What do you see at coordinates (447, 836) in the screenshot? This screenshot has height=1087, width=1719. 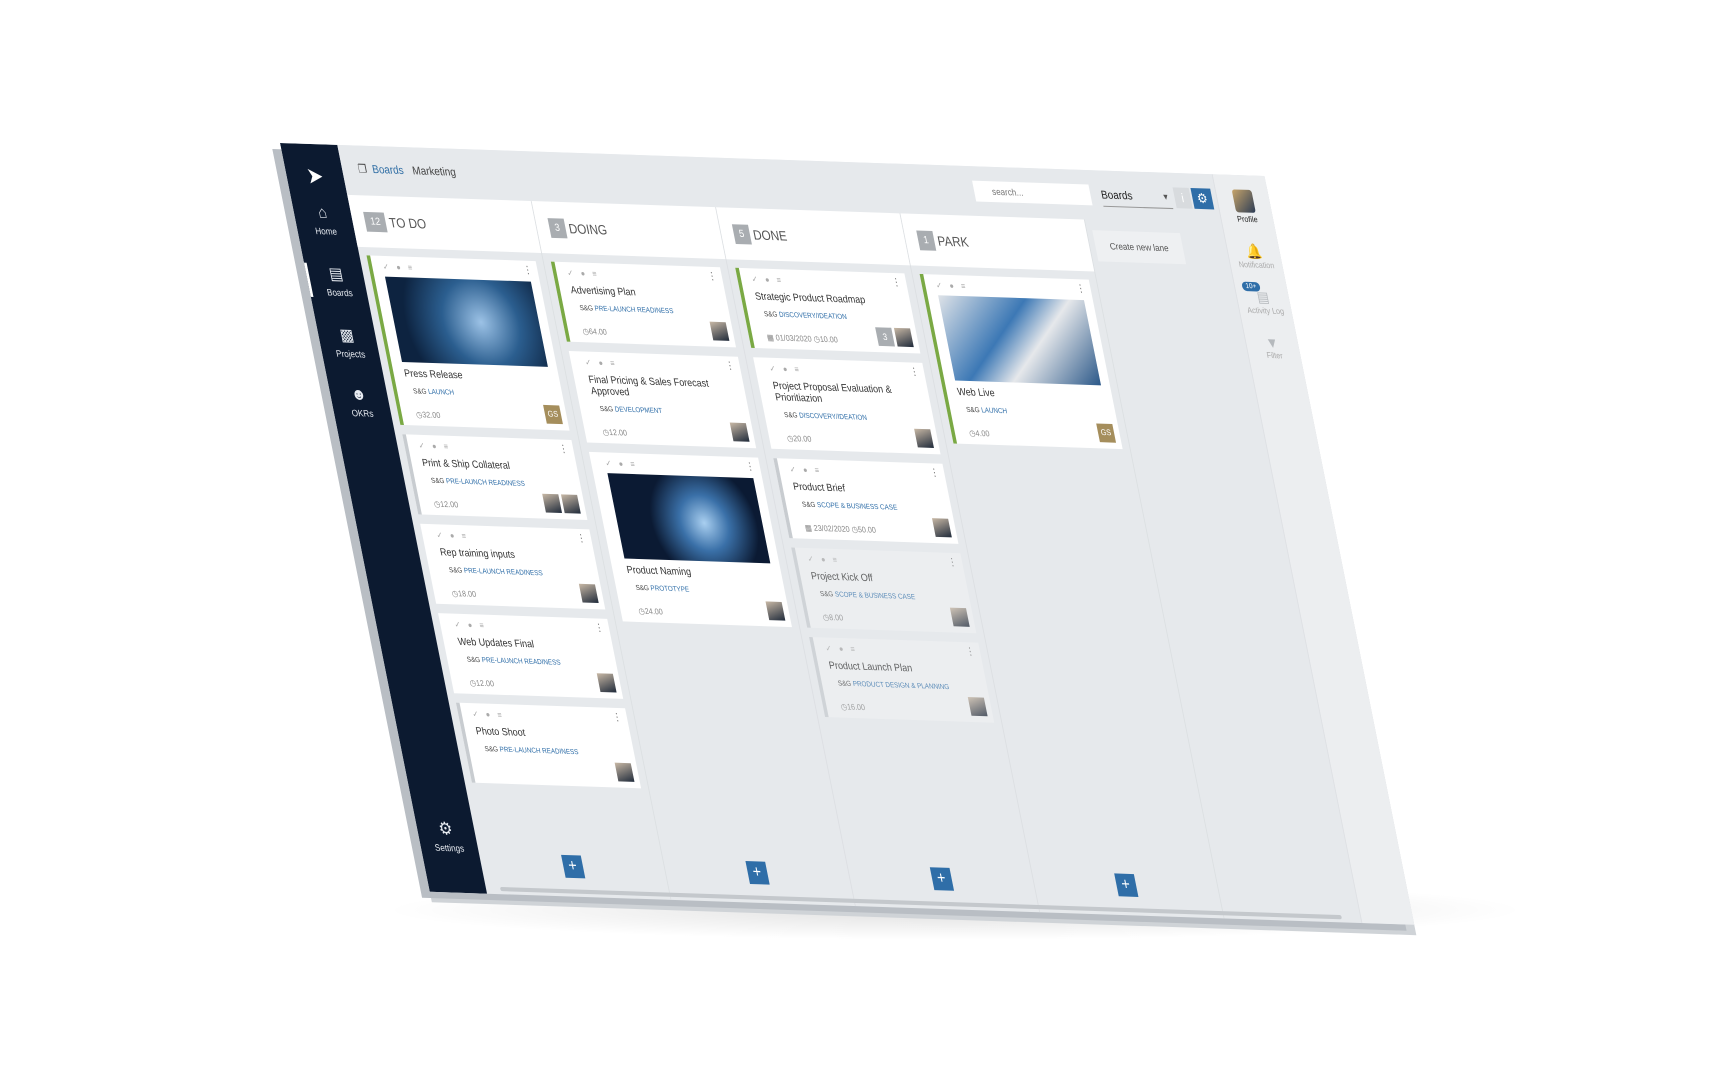 I see `sidebar-item-settings: ⚙ Settings` at bounding box center [447, 836].